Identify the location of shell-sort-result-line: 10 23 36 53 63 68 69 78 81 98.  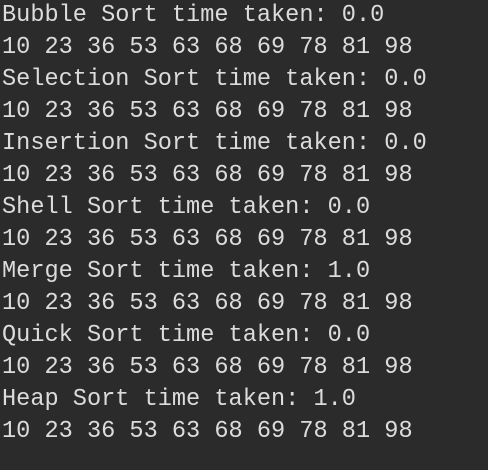
(207, 239).